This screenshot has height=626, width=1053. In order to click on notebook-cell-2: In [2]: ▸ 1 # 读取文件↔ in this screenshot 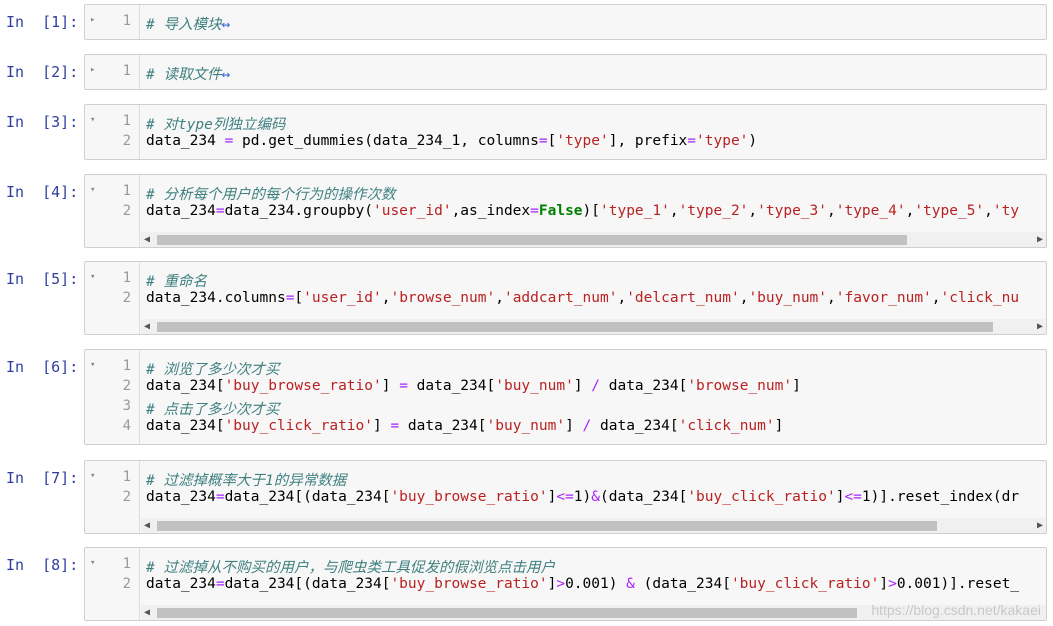, I will do `click(526, 72)`.